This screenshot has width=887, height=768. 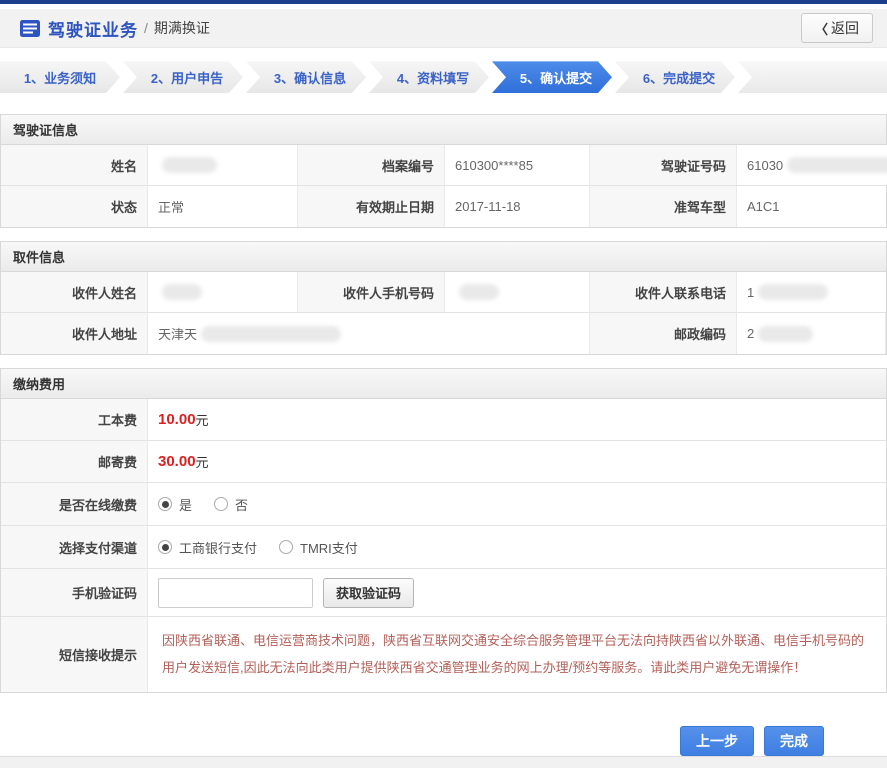 I want to click on production-fee-label: 工本费, so click(x=74, y=420).